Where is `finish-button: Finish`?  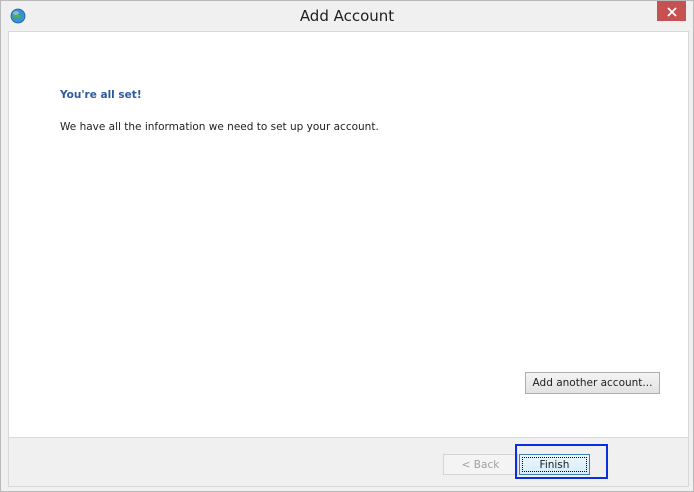
finish-button: Finish is located at coordinates (554, 464).